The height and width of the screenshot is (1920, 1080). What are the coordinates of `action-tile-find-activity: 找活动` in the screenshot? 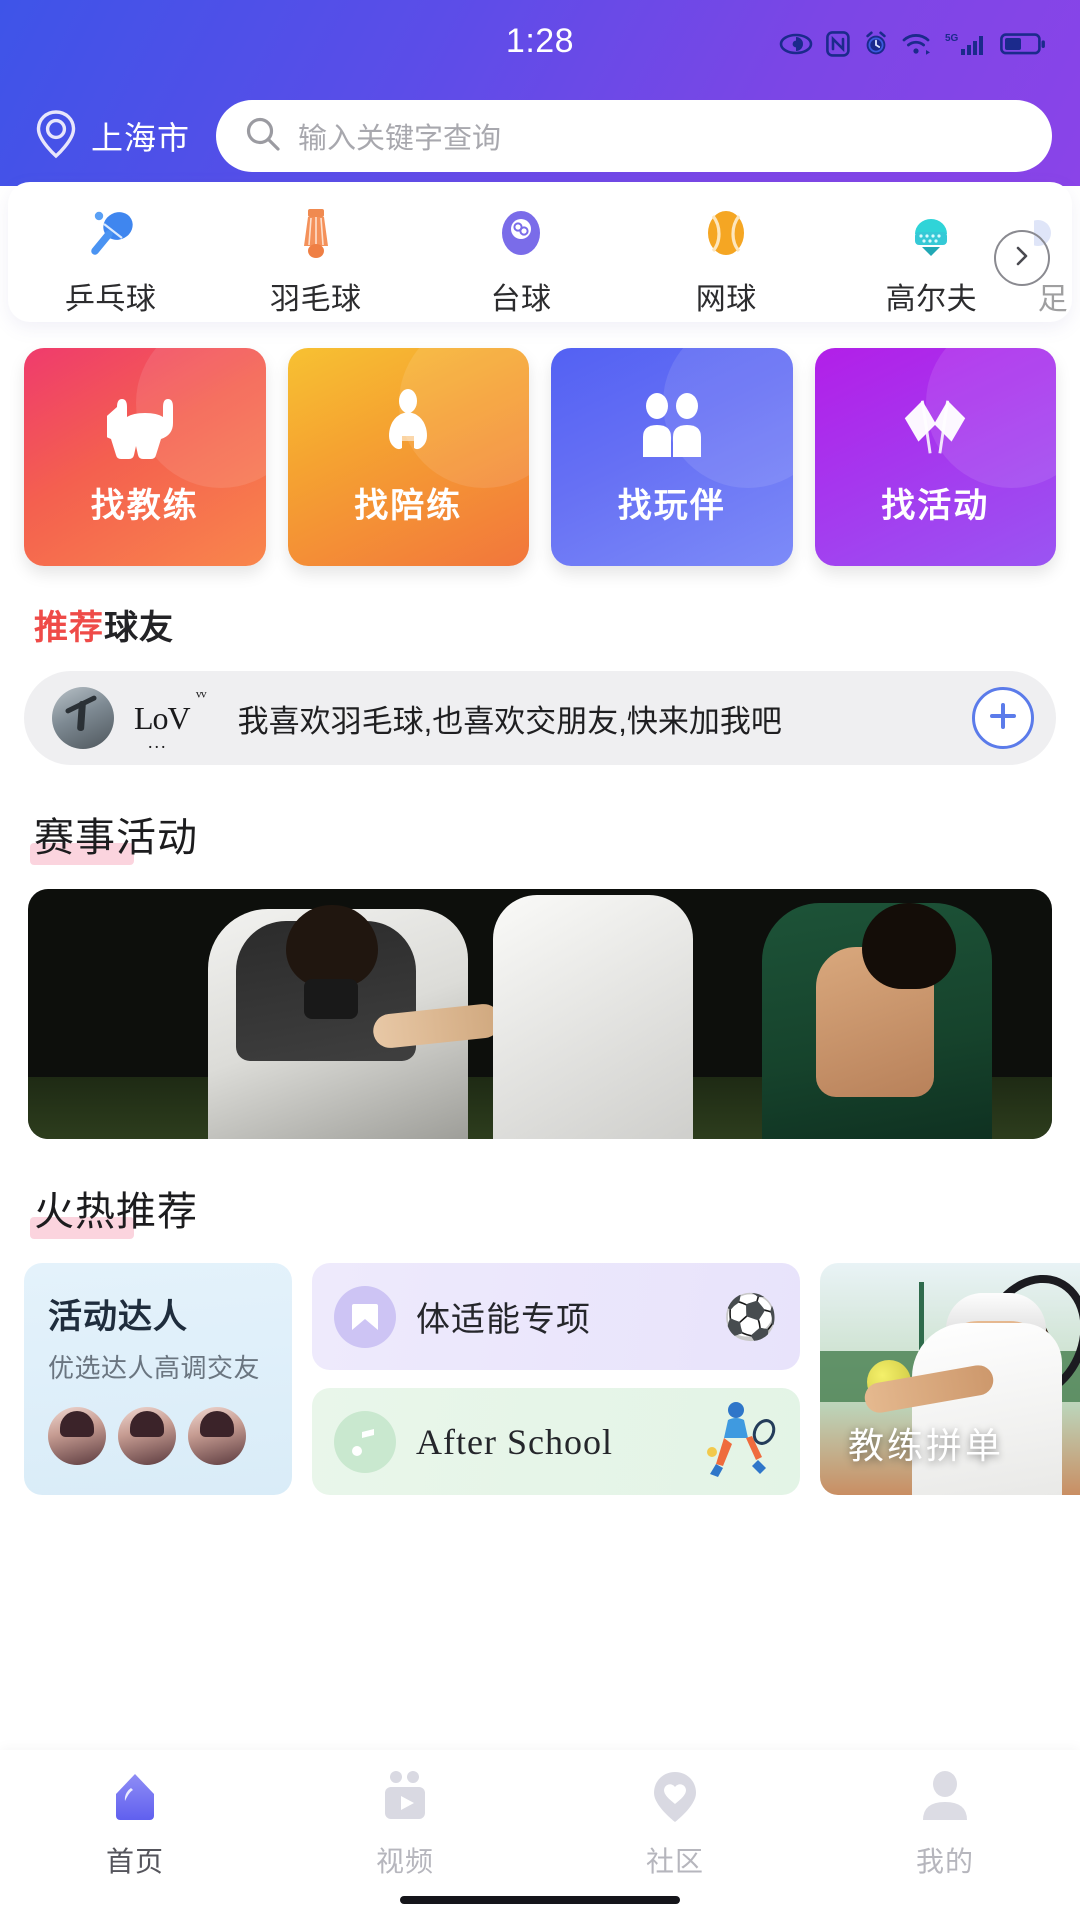 It's located at (935, 457).